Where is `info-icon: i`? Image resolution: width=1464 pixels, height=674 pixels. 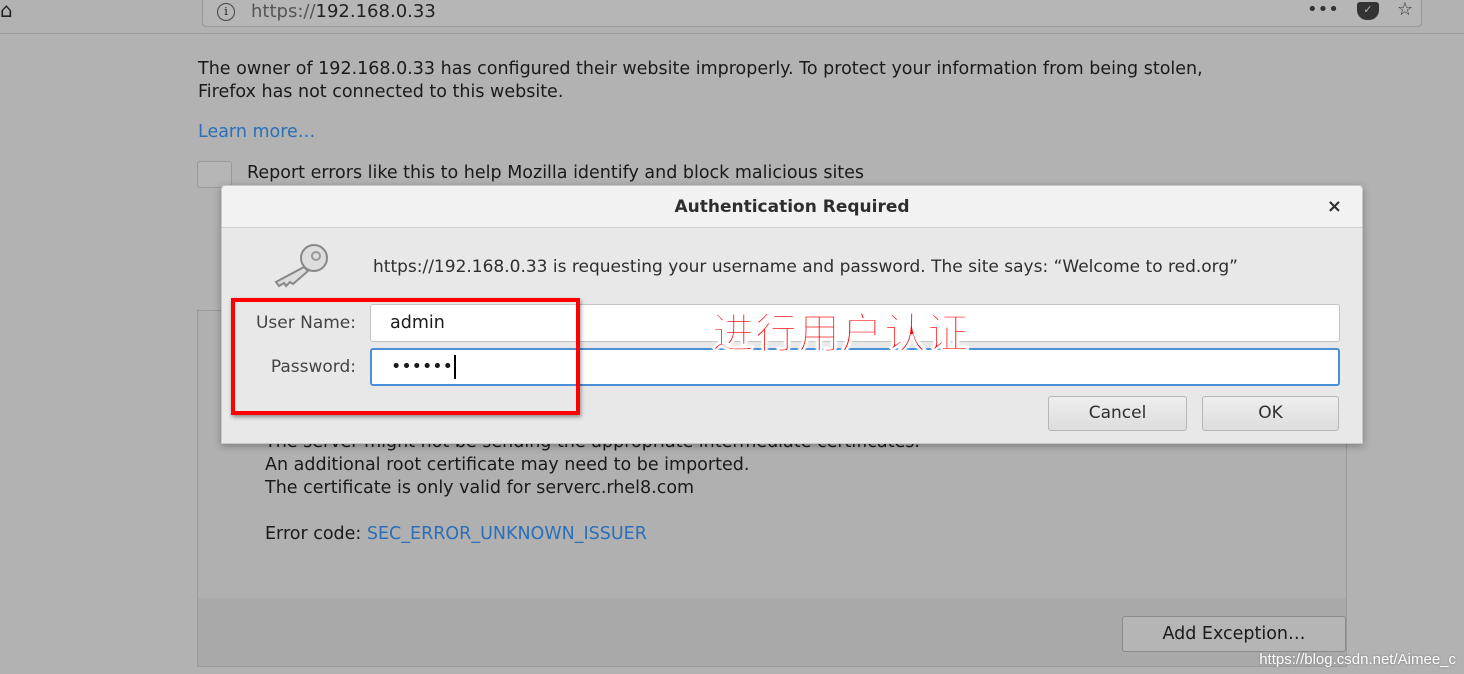
info-icon: i is located at coordinates (226, 12).